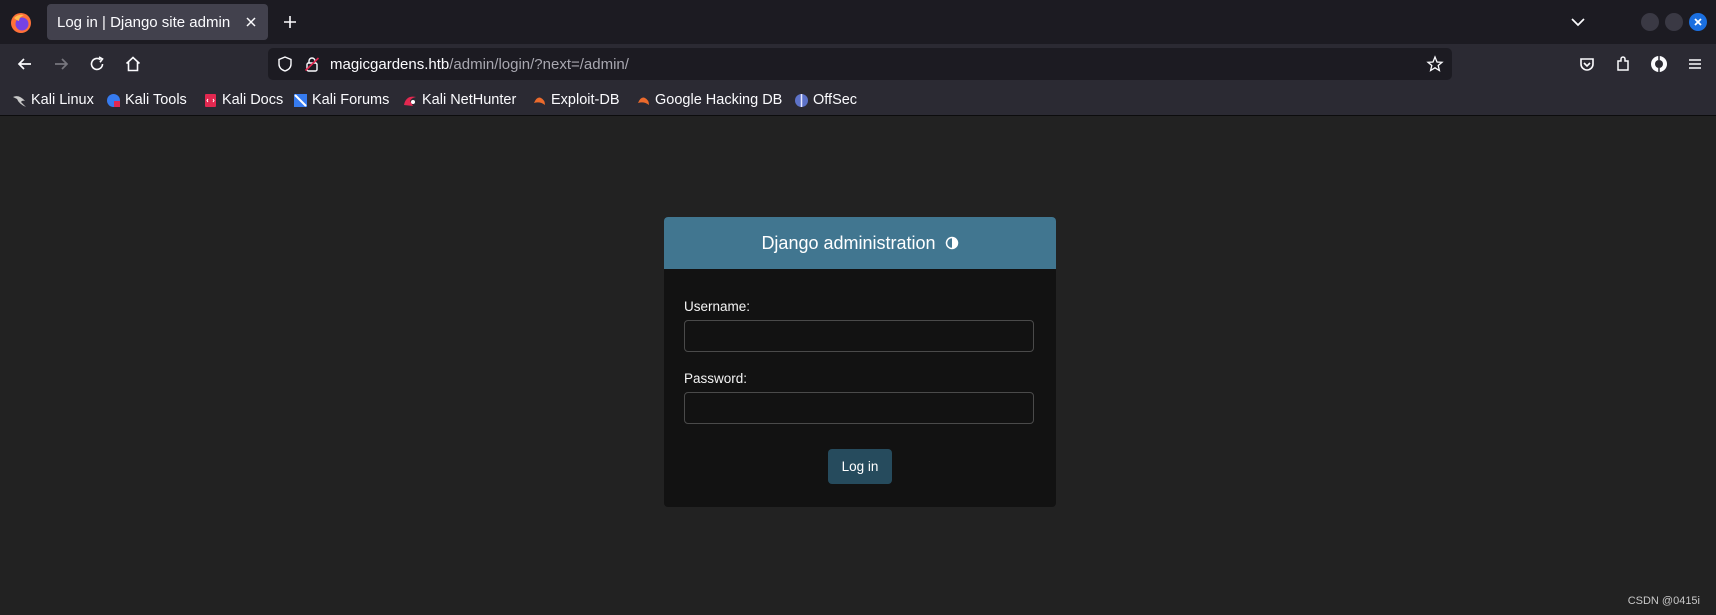 This screenshot has width=1716, height=615. Describe the element at coordinates (97, 64) in the screenshot. I see `reload-icon` at that location.